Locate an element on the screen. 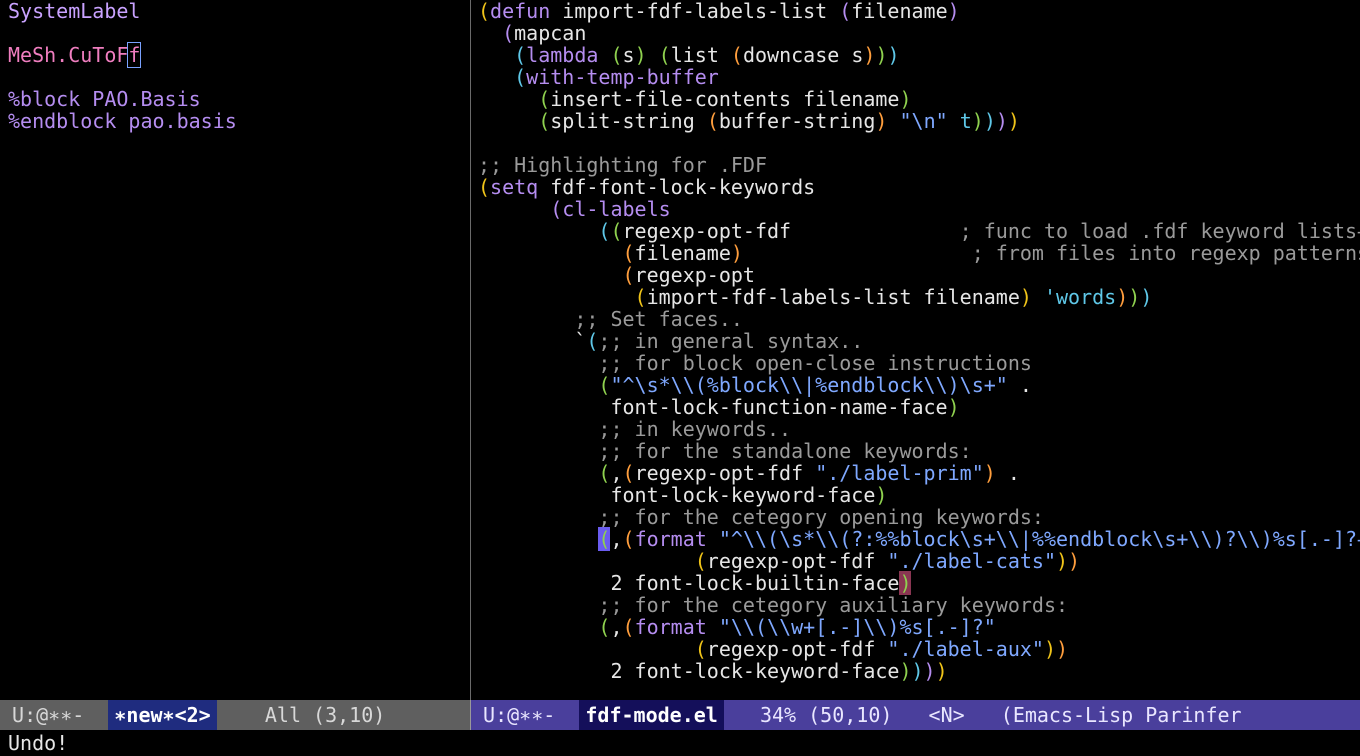 The height and width of the screenshot is (756, 1360). code-line: ;; for the cetegory opening keywords: is located at coordinates (757, 517).